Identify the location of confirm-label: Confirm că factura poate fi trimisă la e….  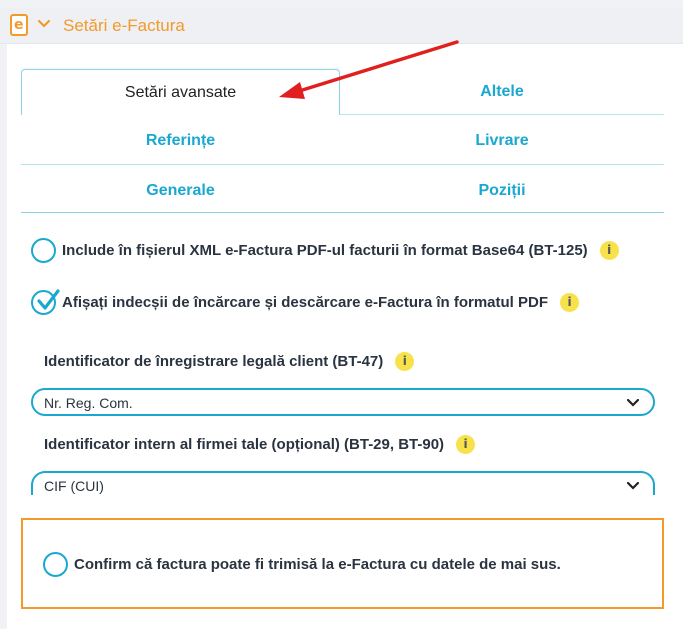
(317, 564).